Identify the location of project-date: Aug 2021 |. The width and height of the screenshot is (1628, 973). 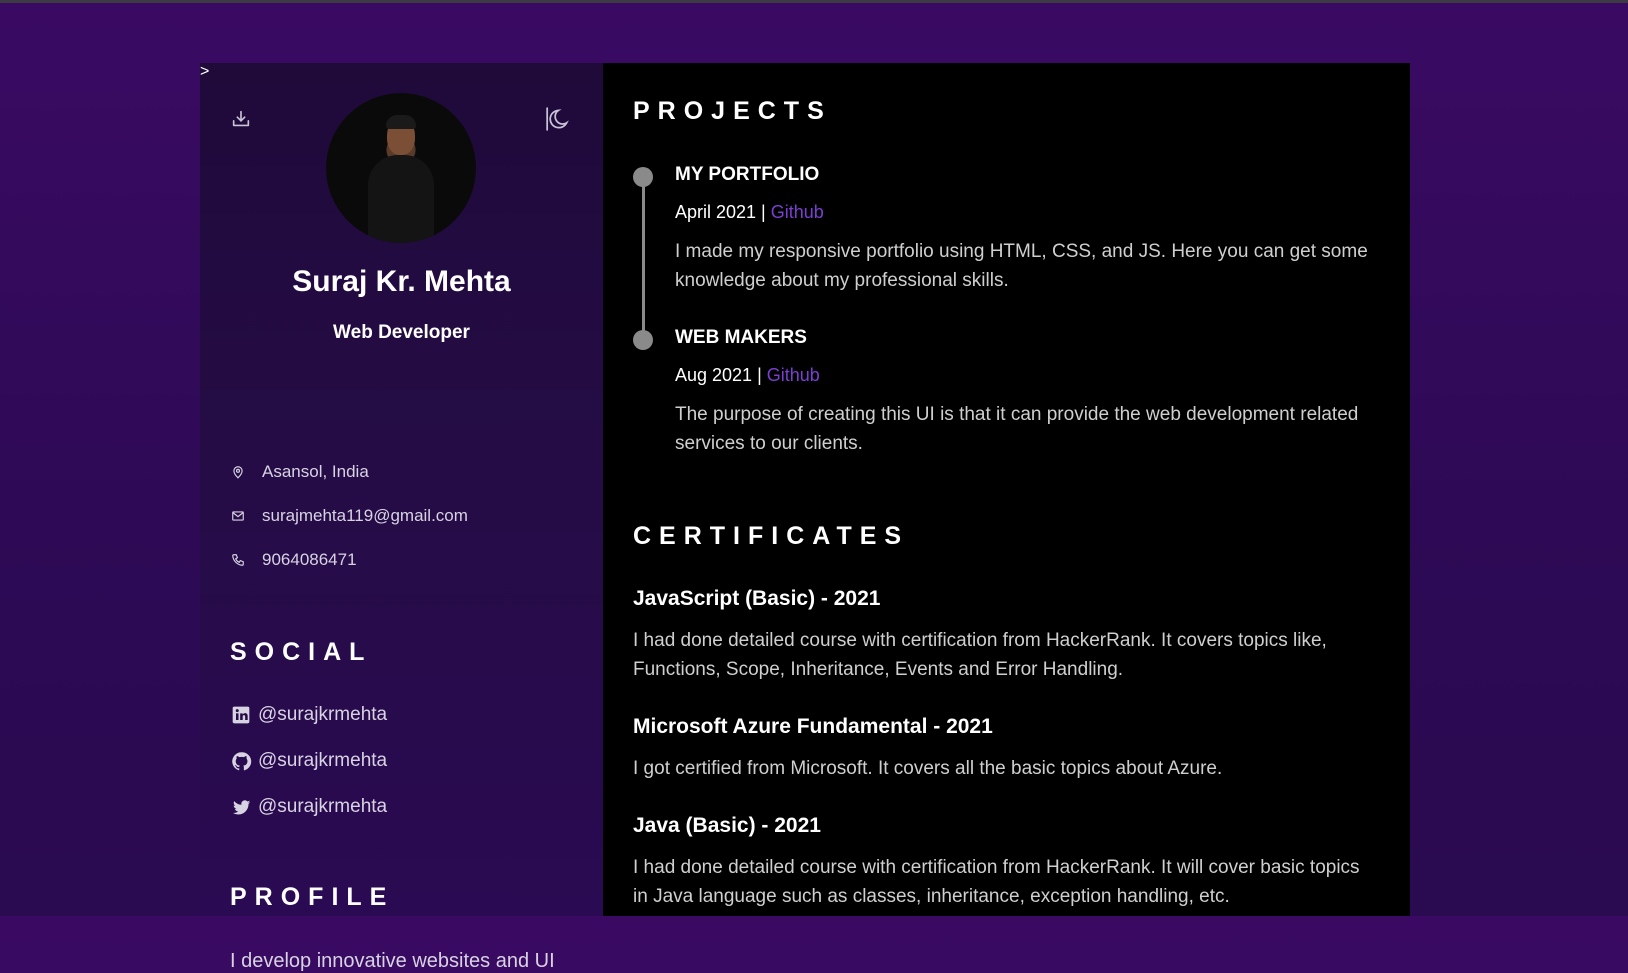
(718, 375).